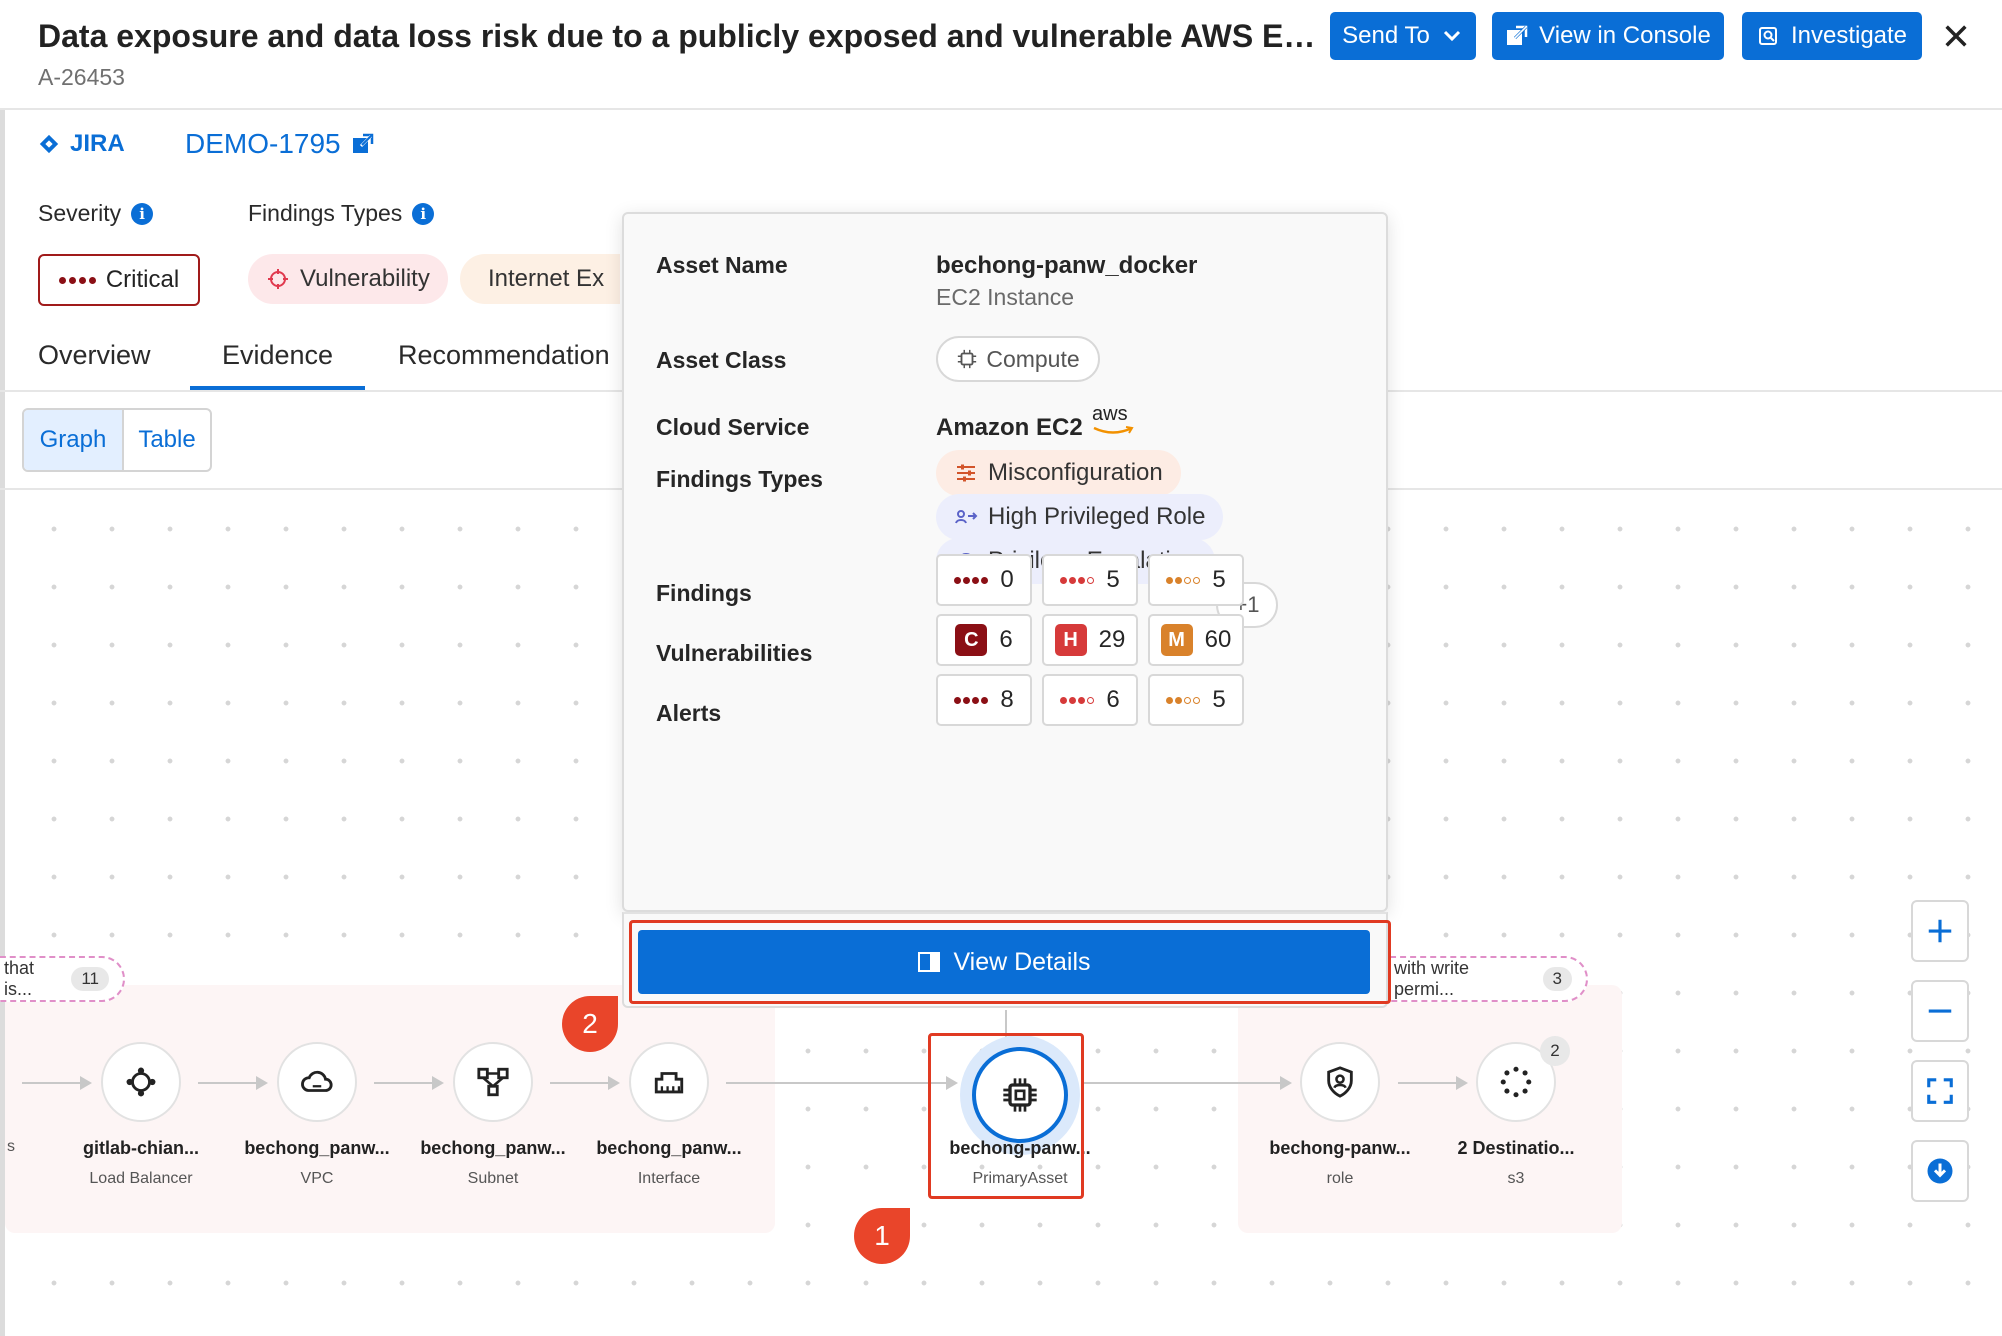  I want to click on view-in-console-button: View in Console, so click(1608, 36).